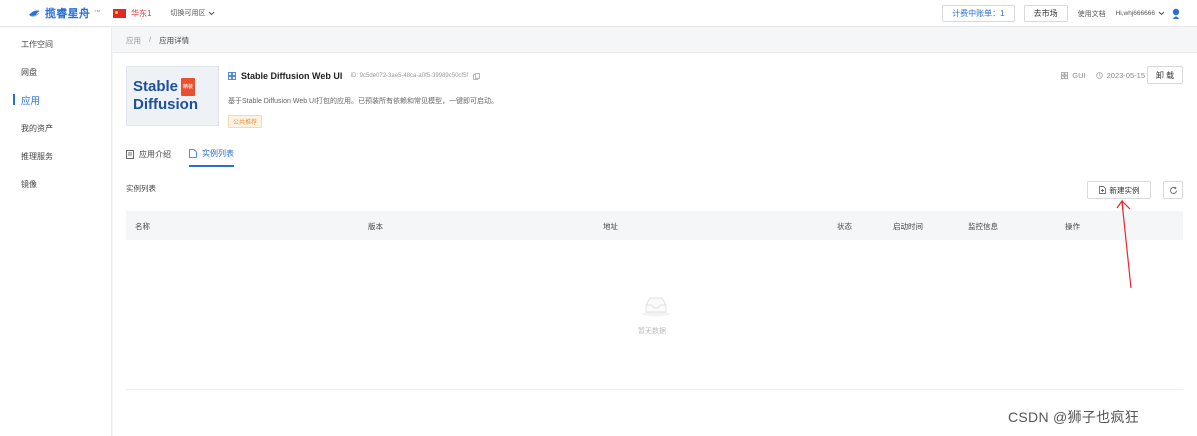  Describe the element at coordinates (1072, 226) in the screenshot. I see `column-header-actions: 操作` at that location.